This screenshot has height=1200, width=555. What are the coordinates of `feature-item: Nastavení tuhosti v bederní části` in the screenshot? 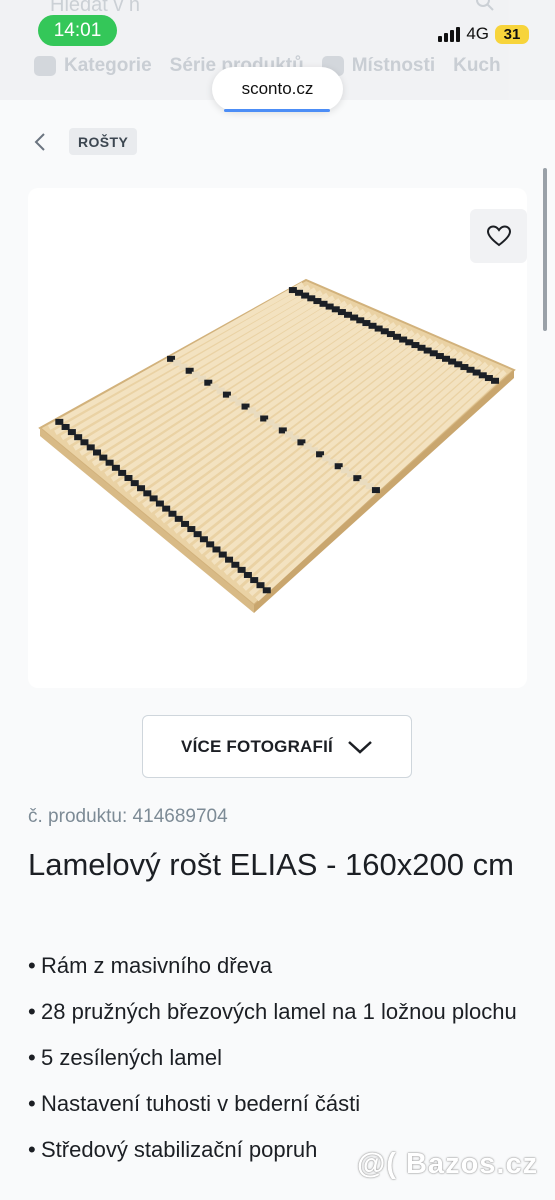 It's located at (278, 1103).